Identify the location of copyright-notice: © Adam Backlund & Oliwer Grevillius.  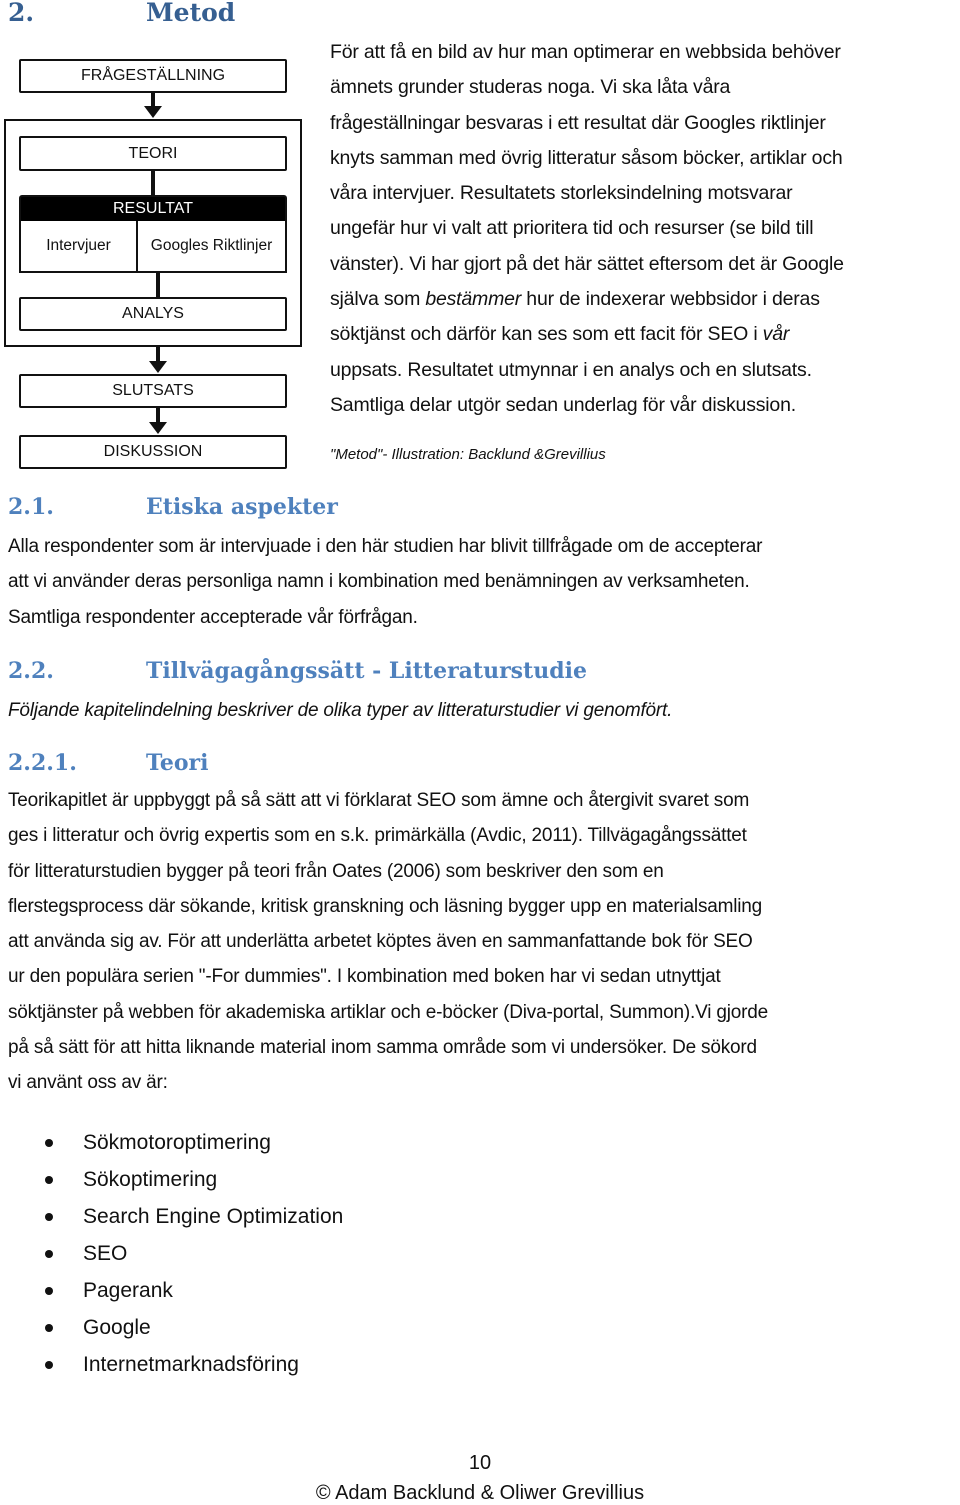
(480, 1493).